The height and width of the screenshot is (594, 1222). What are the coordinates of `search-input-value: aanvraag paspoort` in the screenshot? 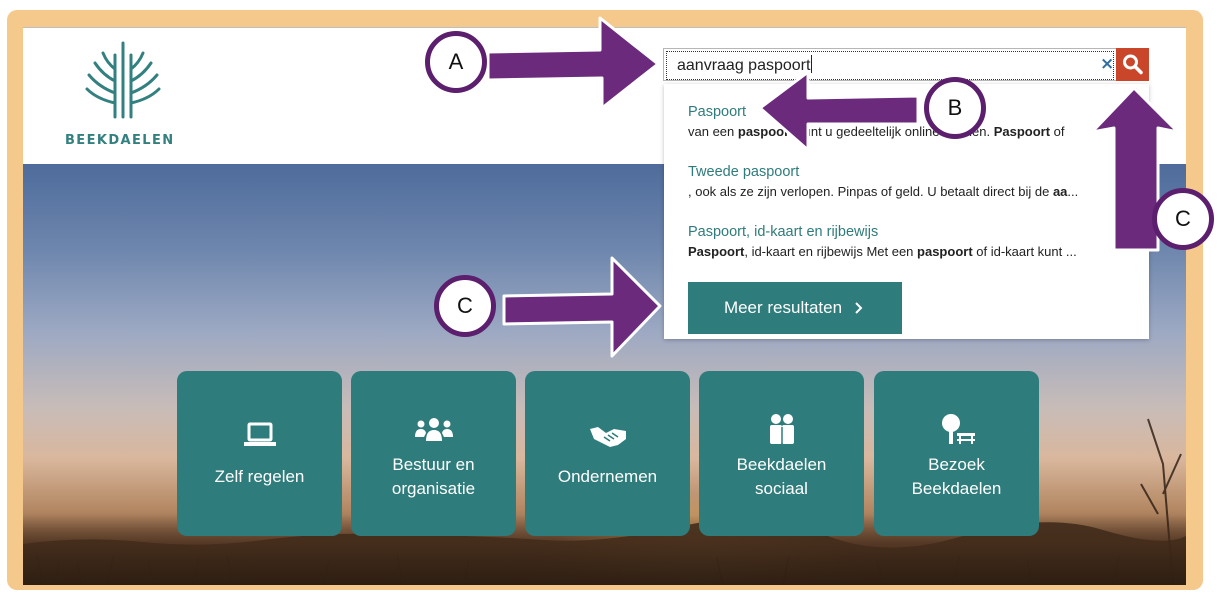 It's located at (744, 65).